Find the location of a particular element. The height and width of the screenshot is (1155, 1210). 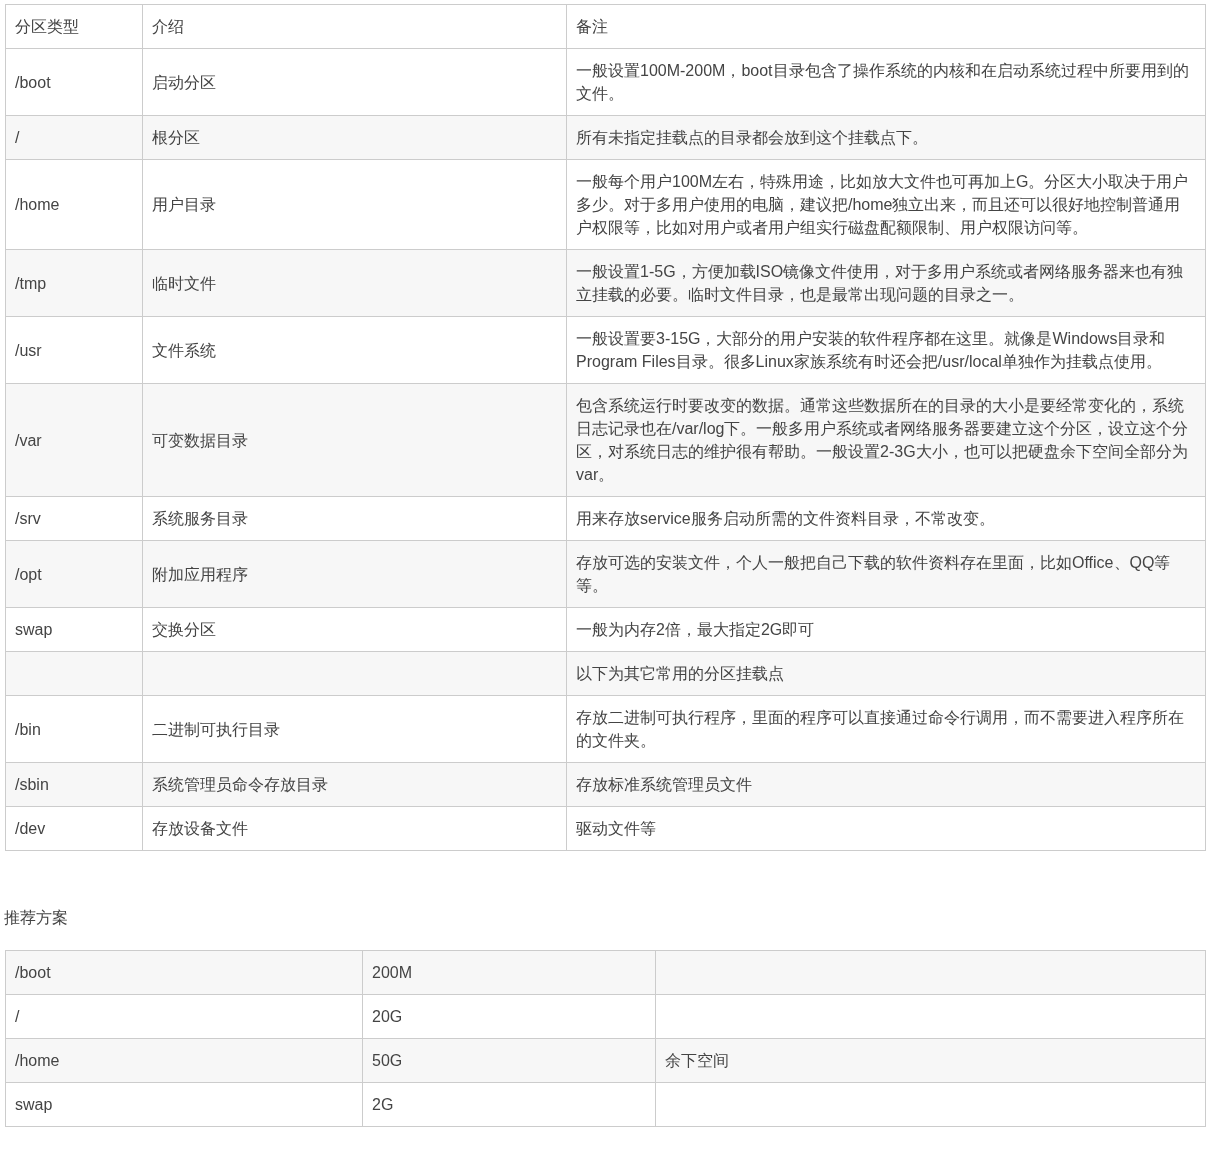

table-cell: /dev is located at coordinates (74, 828).